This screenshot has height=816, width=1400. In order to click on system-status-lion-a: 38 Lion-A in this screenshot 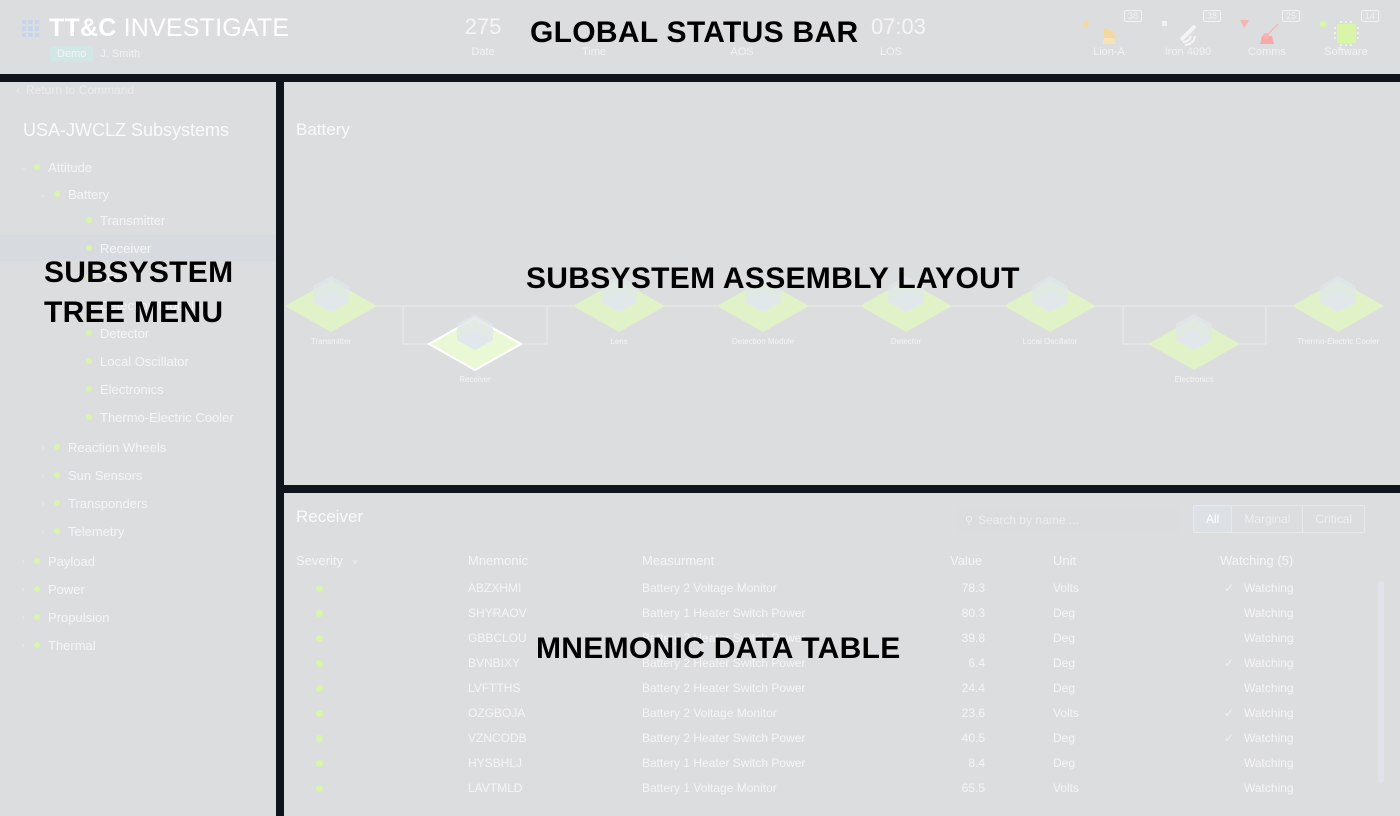, I will do `click(1109, 38)`.